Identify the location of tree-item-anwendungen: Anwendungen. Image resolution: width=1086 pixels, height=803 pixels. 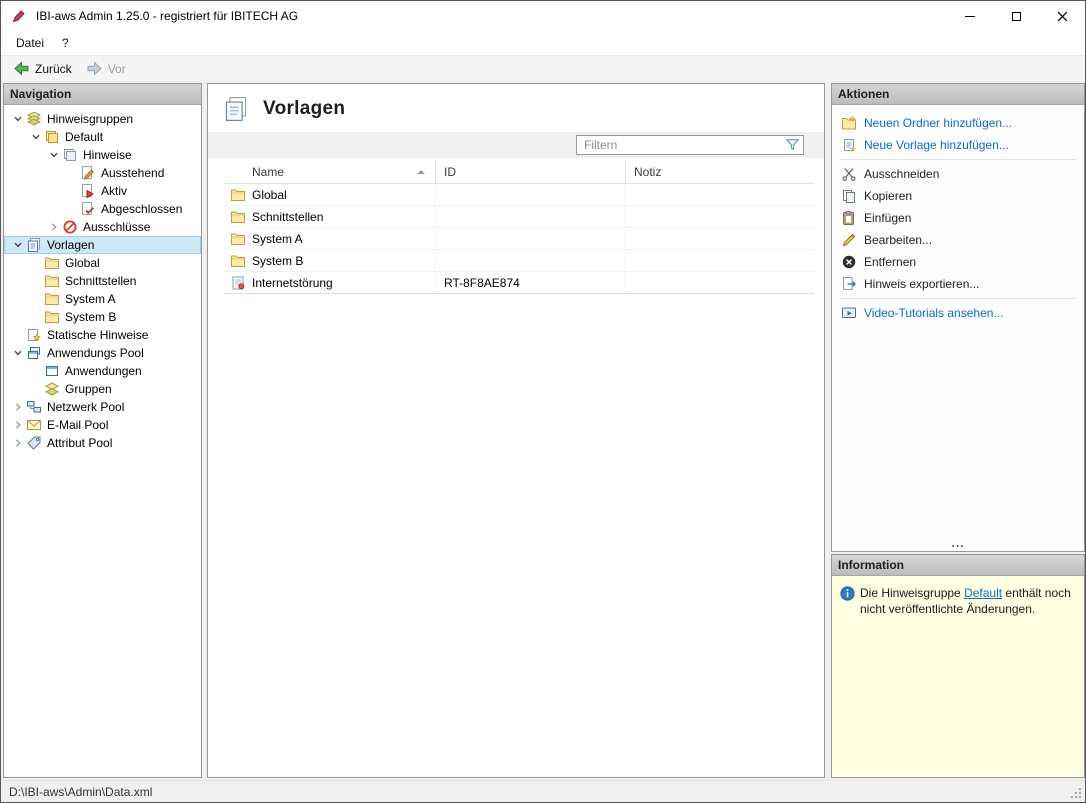
(102, 371).